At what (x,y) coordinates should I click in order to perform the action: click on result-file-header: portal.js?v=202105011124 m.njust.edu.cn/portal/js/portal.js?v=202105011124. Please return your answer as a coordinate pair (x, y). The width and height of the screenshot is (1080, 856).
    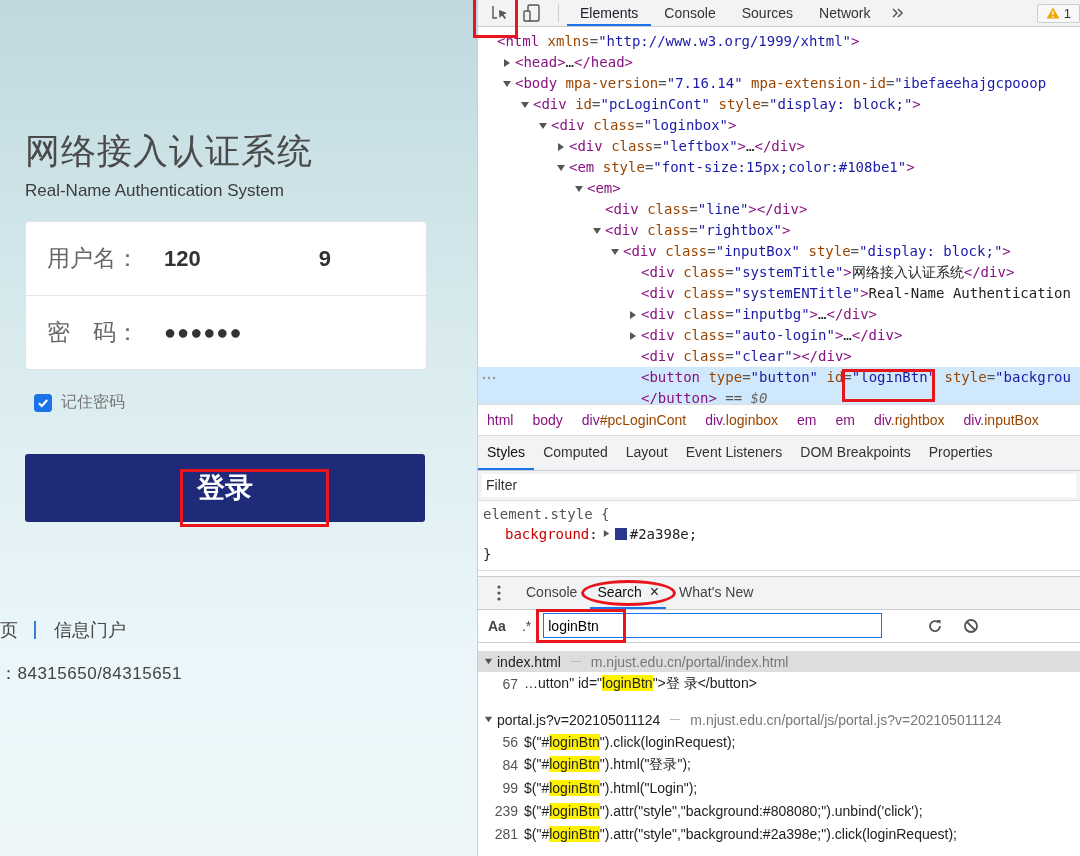
    Looking at the image, I should click on (779, 720).